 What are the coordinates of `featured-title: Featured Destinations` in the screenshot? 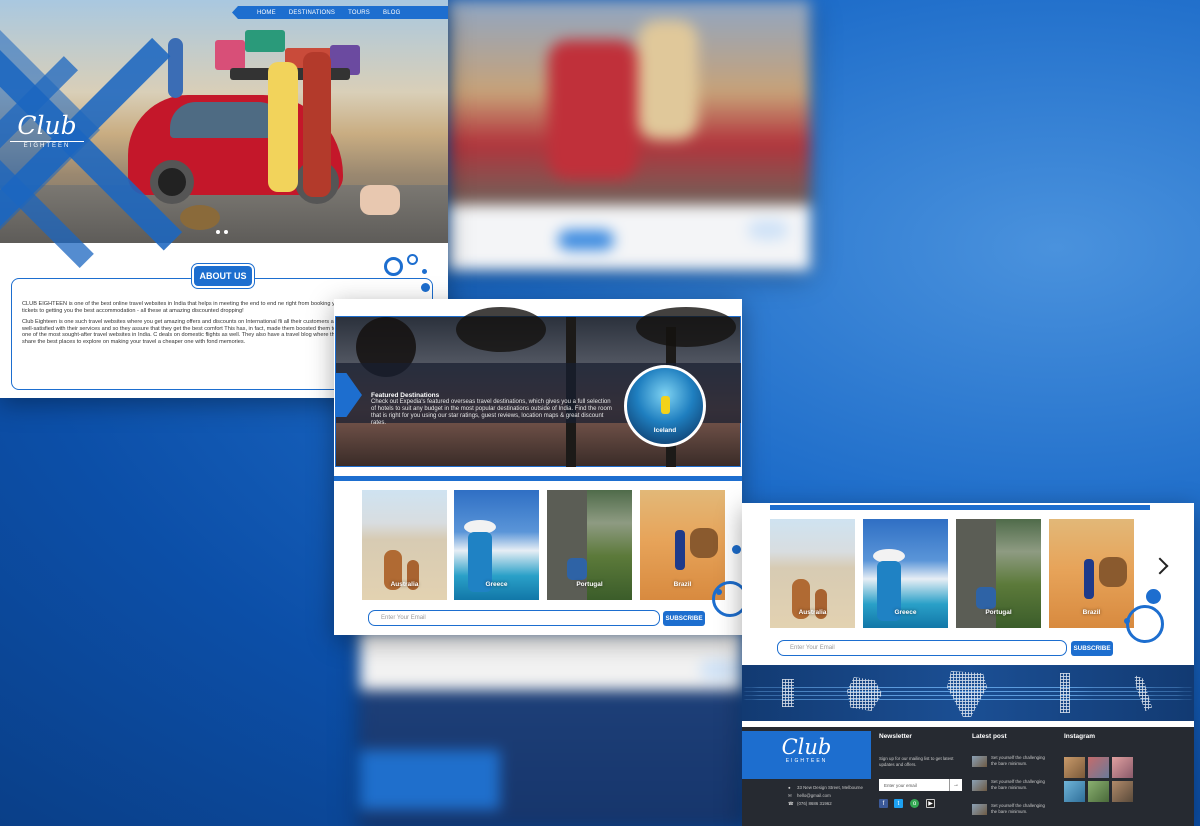 It's located at (405, 395).